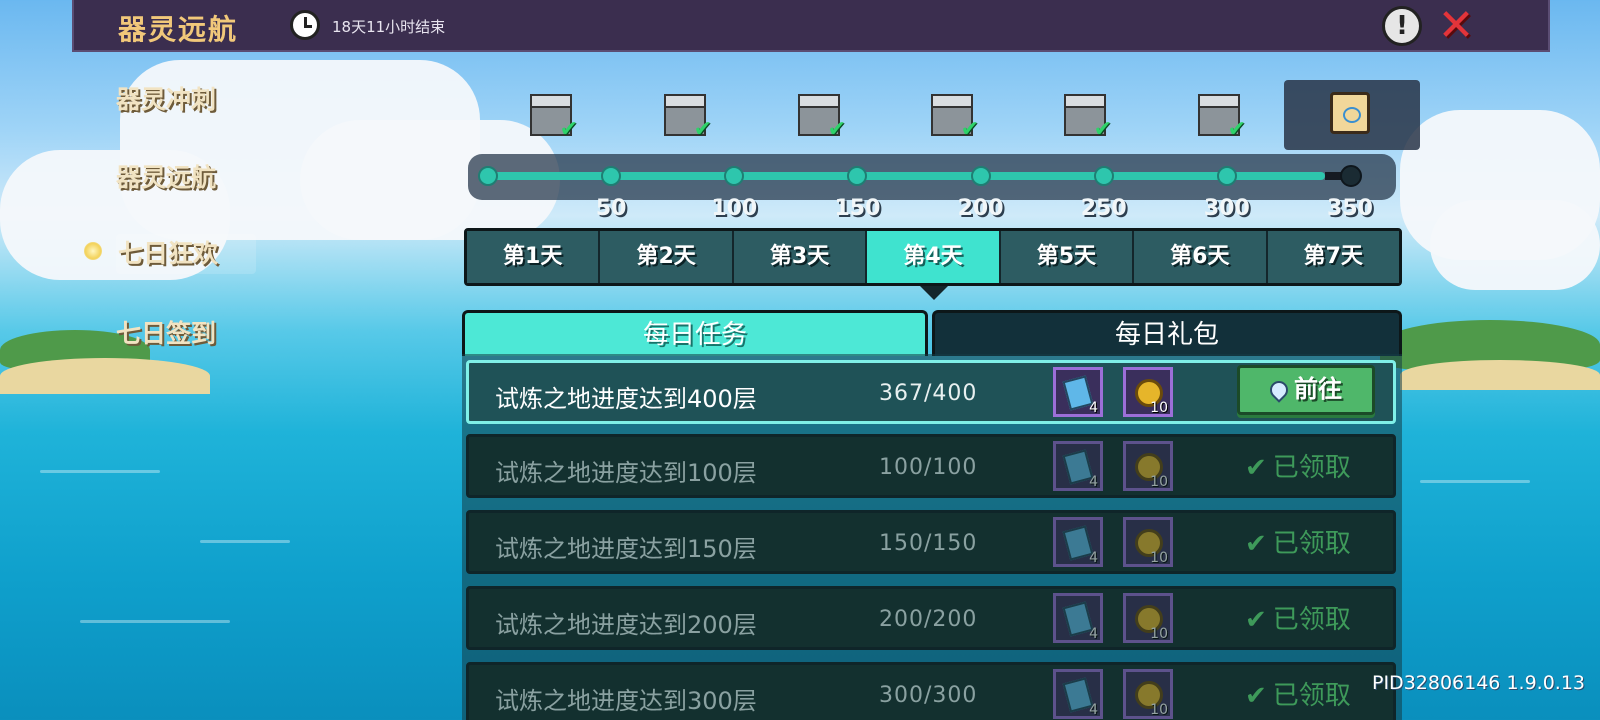 This screenshot has height=720, width=1600. I want to click on tab-day-6: 第6天, so click(1201, 257).